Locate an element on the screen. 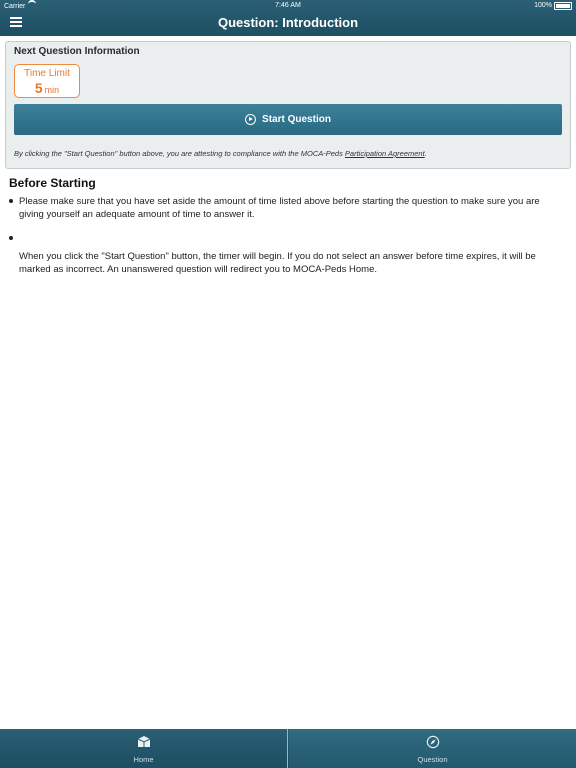 This screenshot has width=576, height=768. time-limit-value: 5 min is located at coordinates (47, 88).